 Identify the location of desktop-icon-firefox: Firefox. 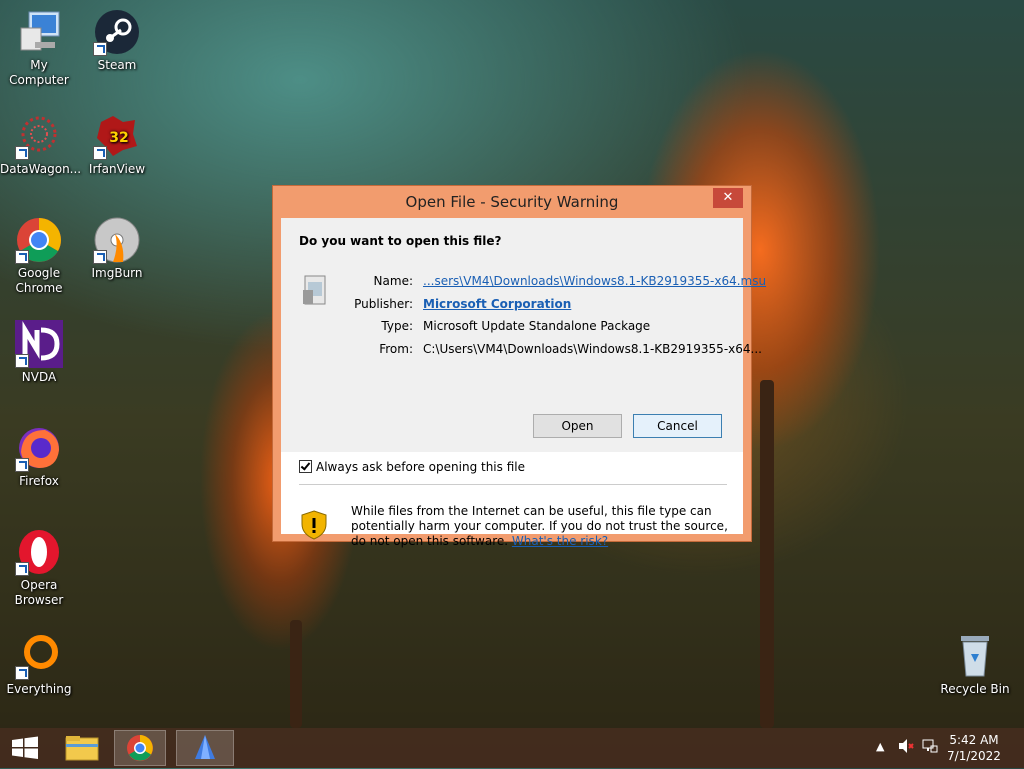
(39, 456).